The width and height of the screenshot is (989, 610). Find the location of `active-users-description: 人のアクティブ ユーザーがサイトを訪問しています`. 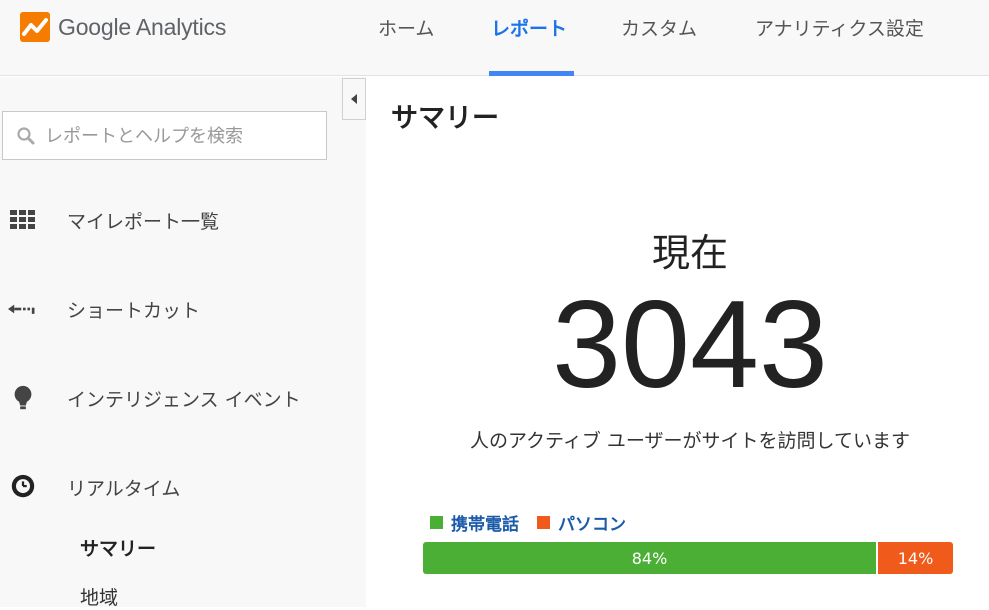

active-users-description: 人のアクティブ ユーザーがサイトを訪問しています is located at coordinates (689, 441).